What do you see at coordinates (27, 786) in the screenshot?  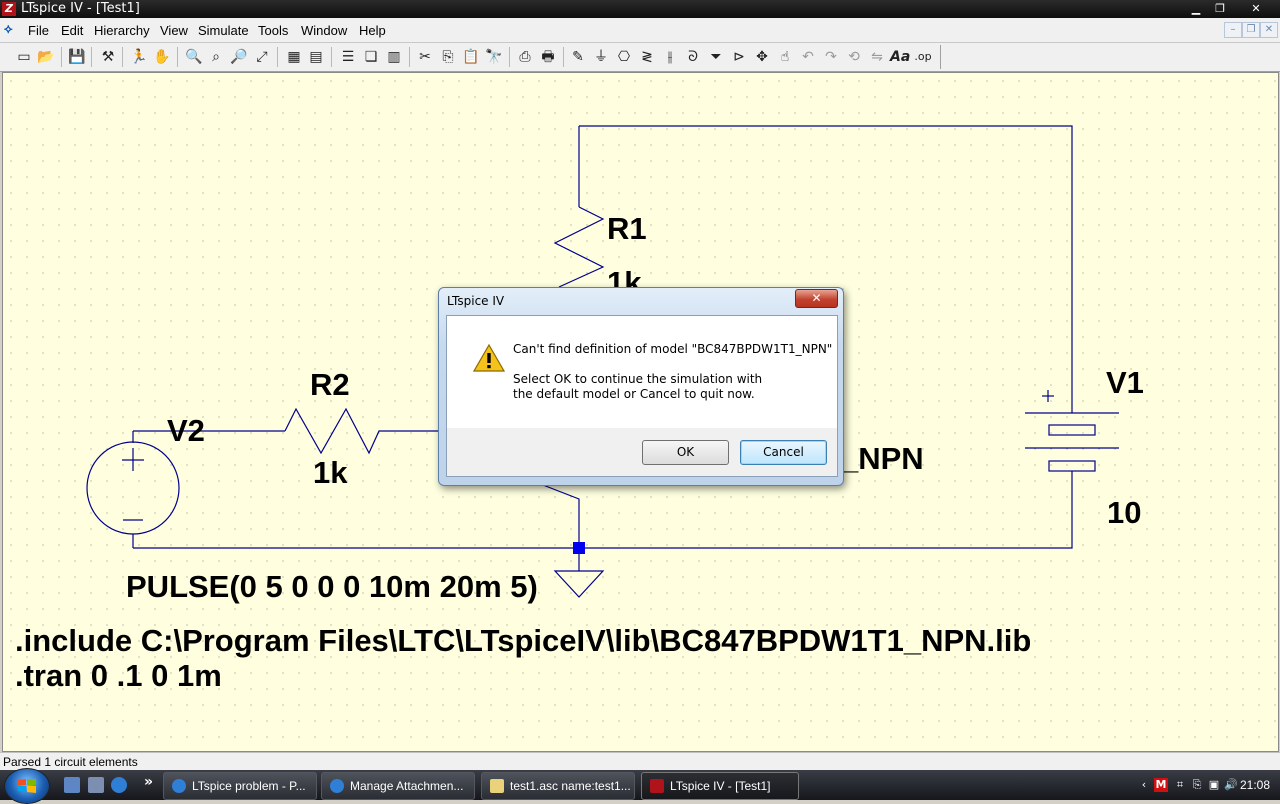 I see `start-button` at bounding box center [27, 786].